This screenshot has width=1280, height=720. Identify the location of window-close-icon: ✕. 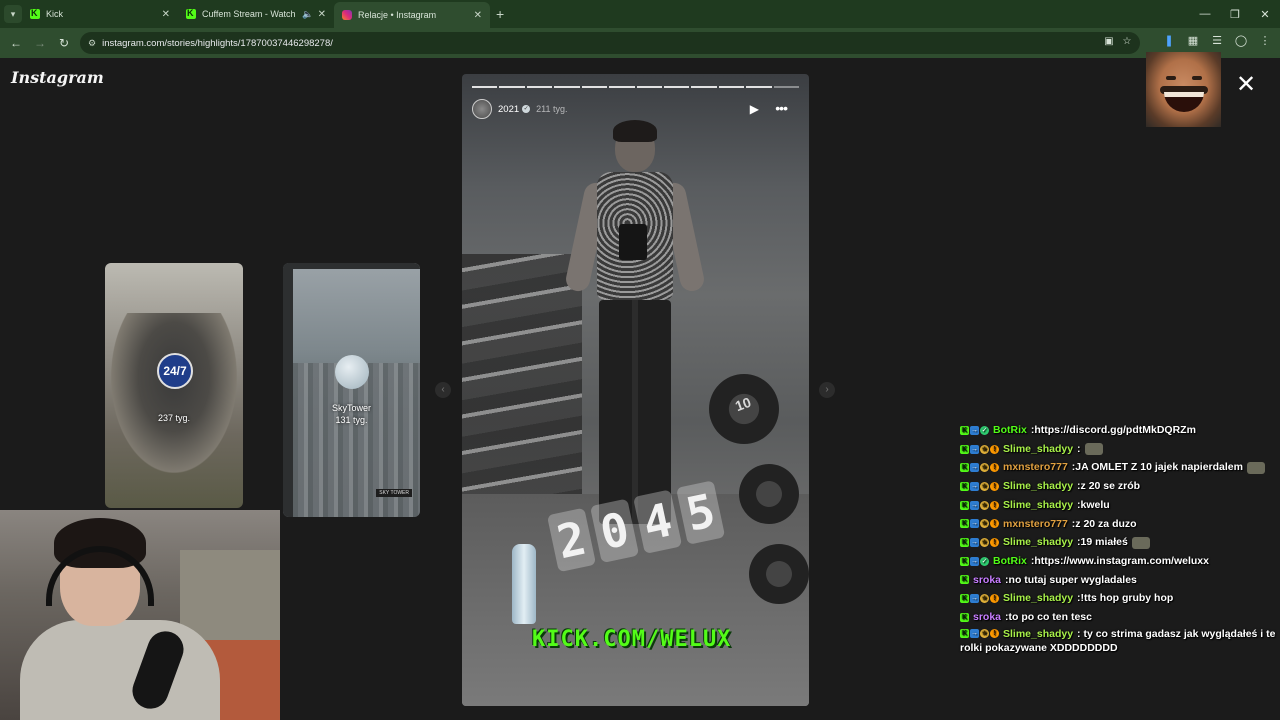
(1265, 14).